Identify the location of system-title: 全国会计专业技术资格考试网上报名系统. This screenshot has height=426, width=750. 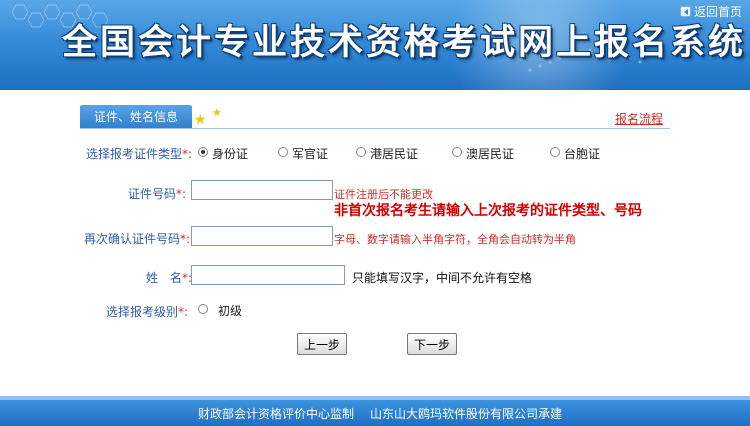
(404, 42).